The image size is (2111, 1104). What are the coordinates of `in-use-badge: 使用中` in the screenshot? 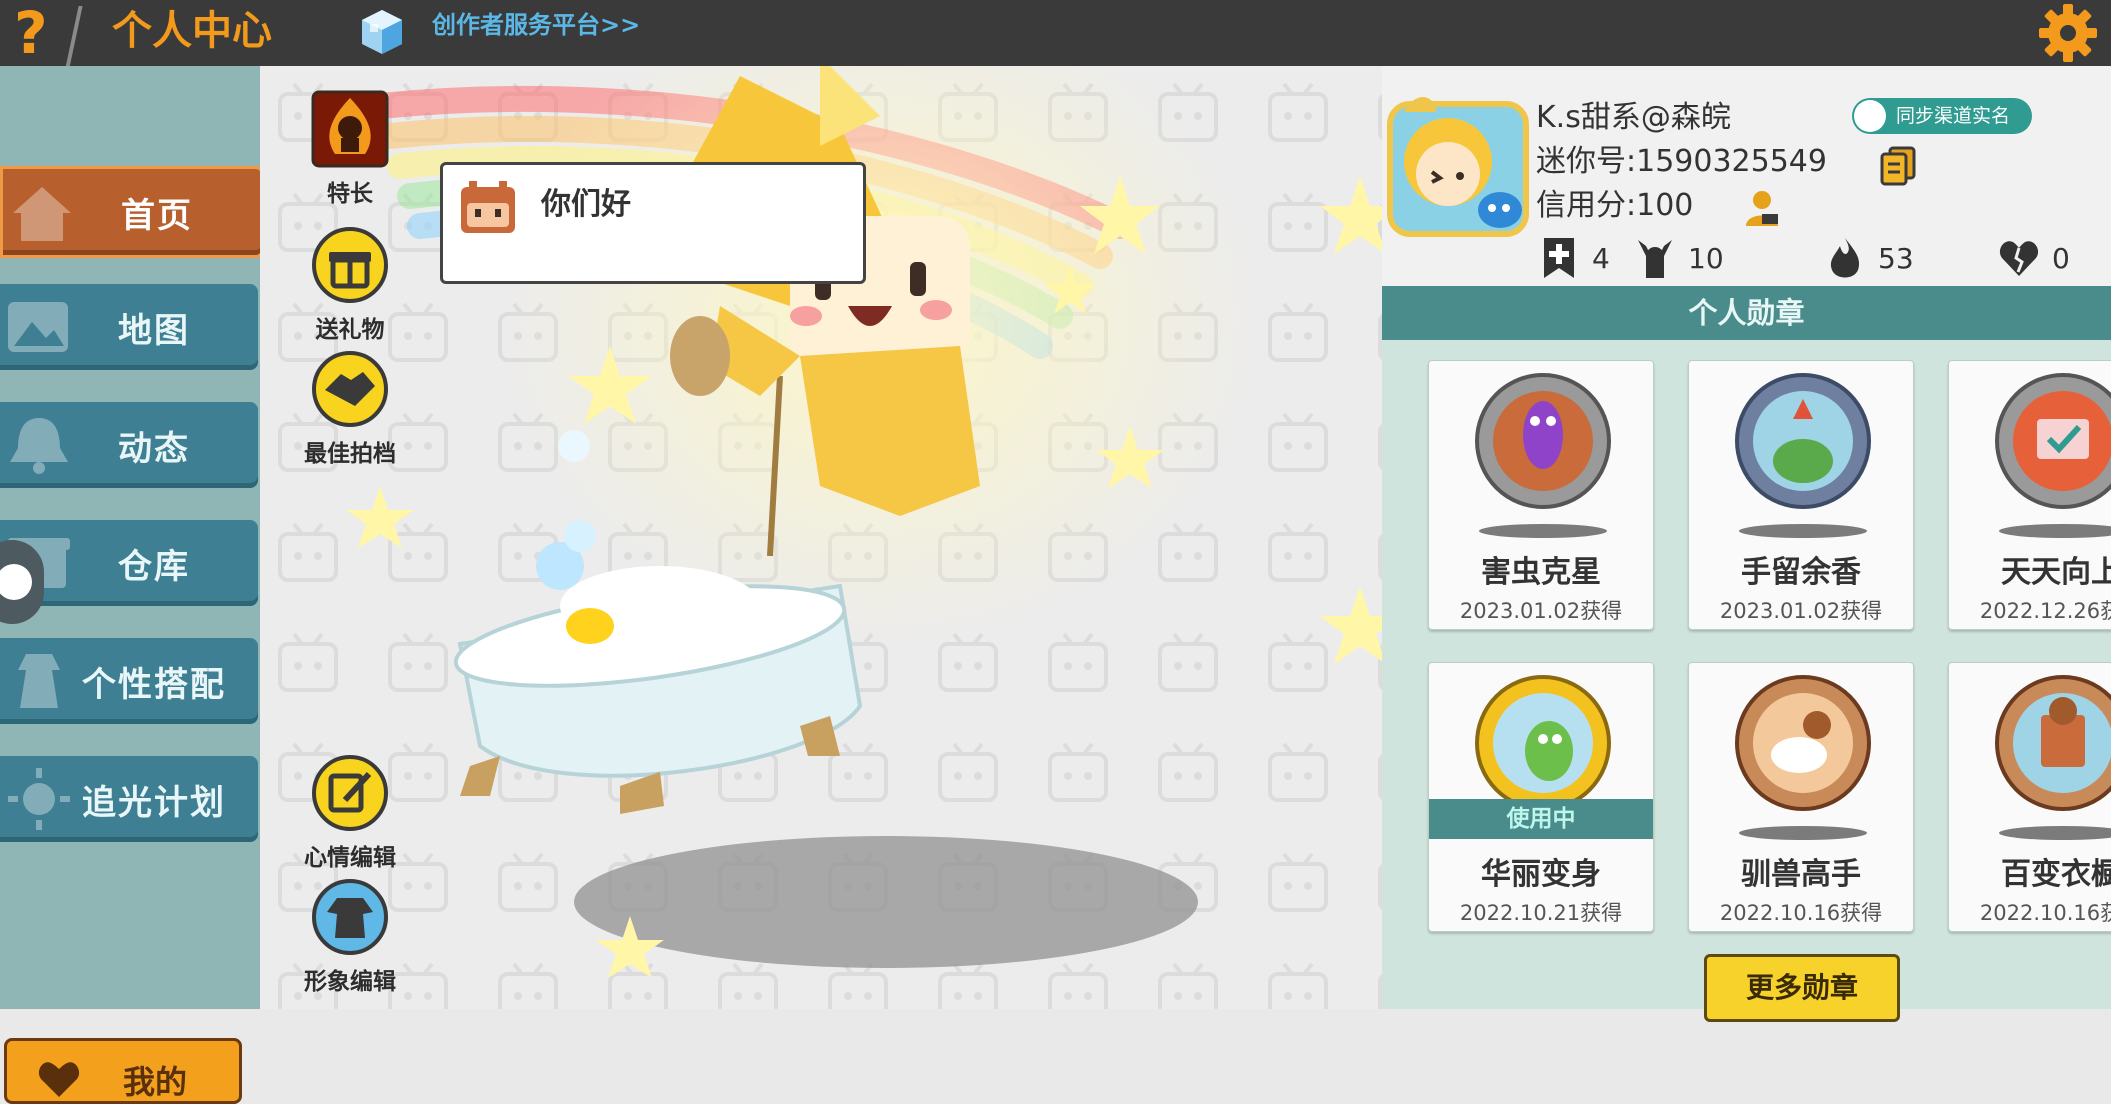 It's located at (1541, 819).